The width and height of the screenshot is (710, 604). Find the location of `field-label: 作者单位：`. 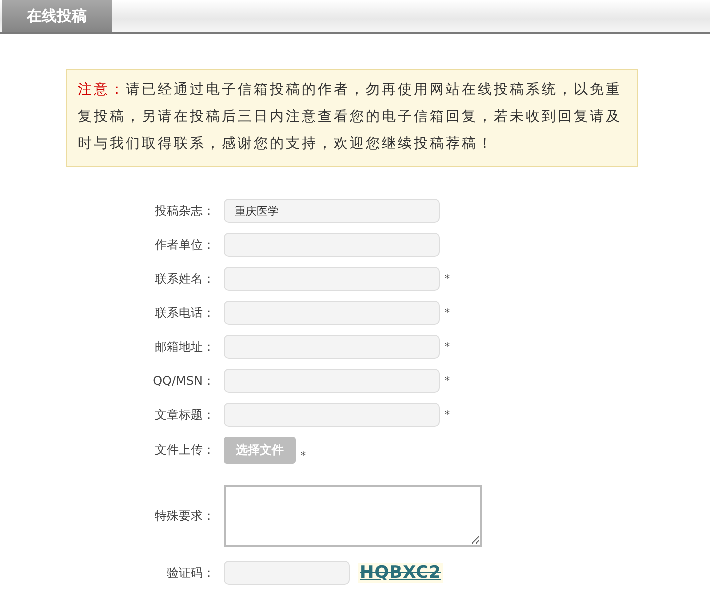

field-label: 作者单位： is located at coordinates (185, 245).